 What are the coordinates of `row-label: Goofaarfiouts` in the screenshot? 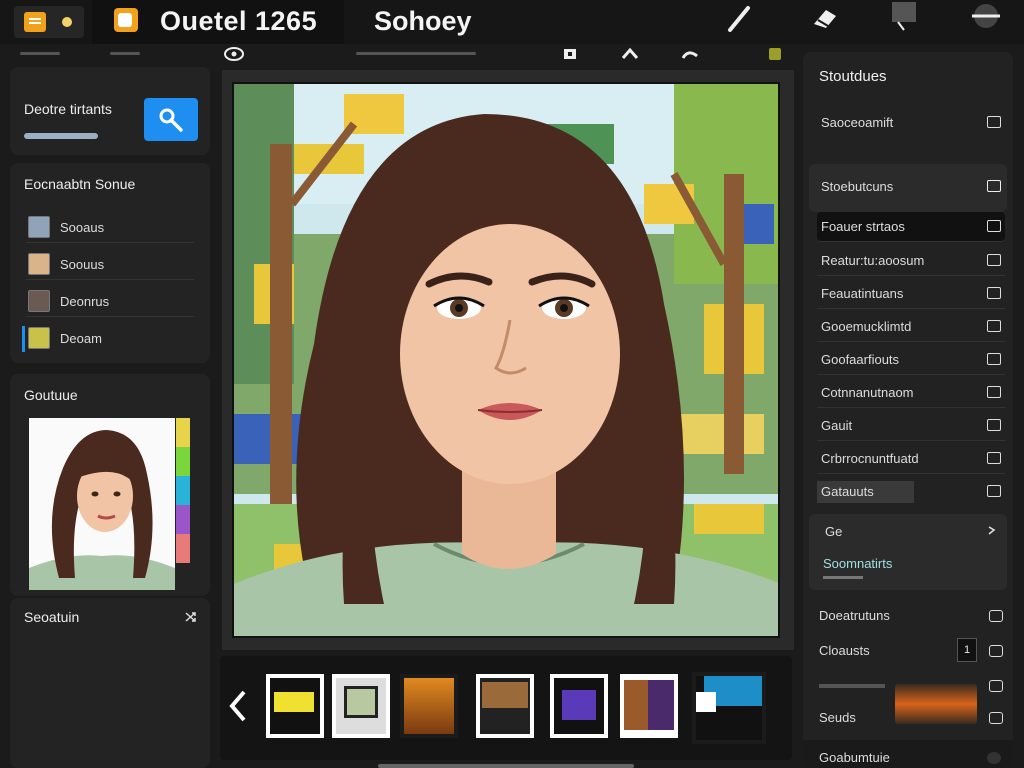 It's located at (860, 359).